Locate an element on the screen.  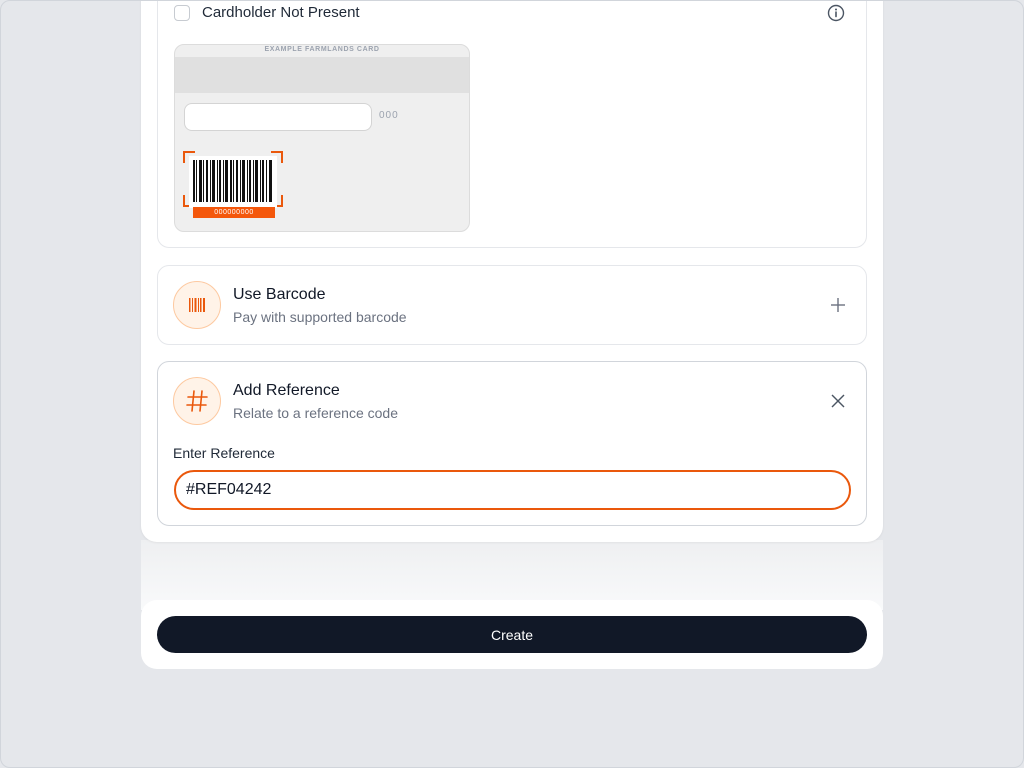
plus-icon is located at coordinates (838, 305).